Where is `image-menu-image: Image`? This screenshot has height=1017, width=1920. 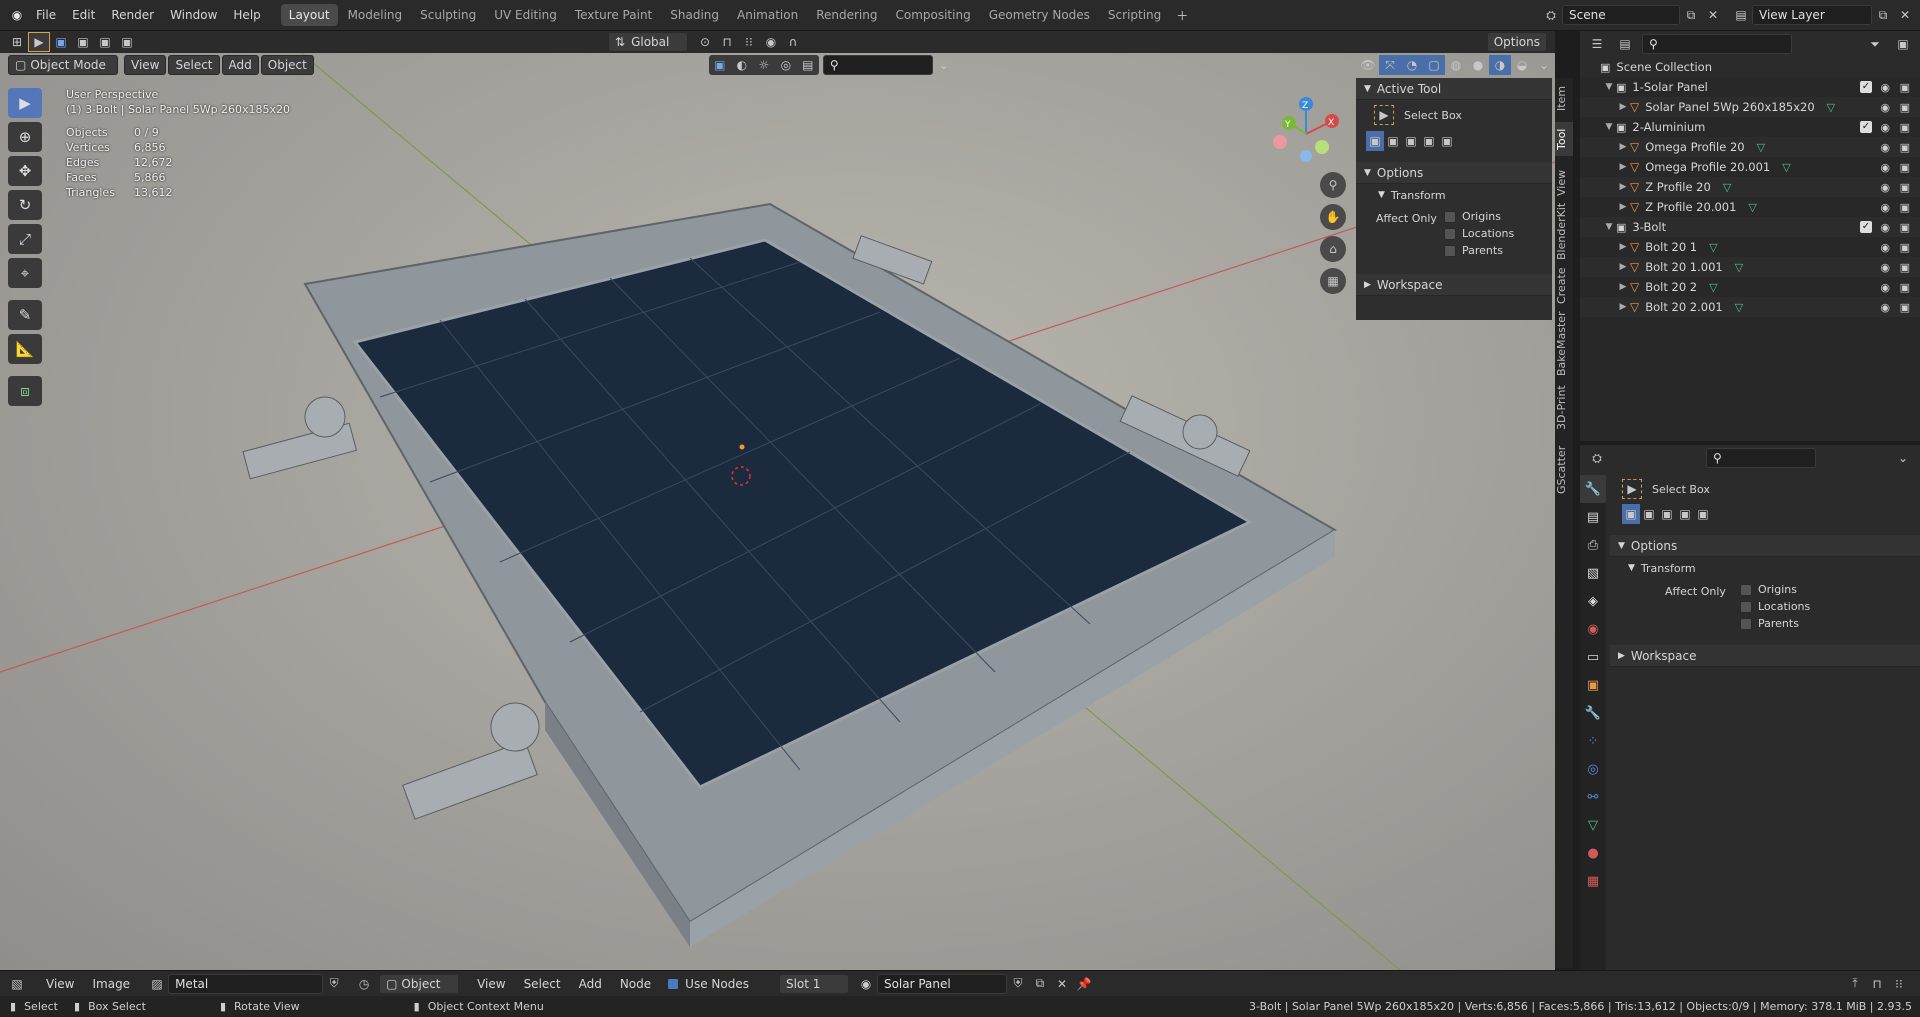
image-menu-image: Image is located at coordinates (111, 984).